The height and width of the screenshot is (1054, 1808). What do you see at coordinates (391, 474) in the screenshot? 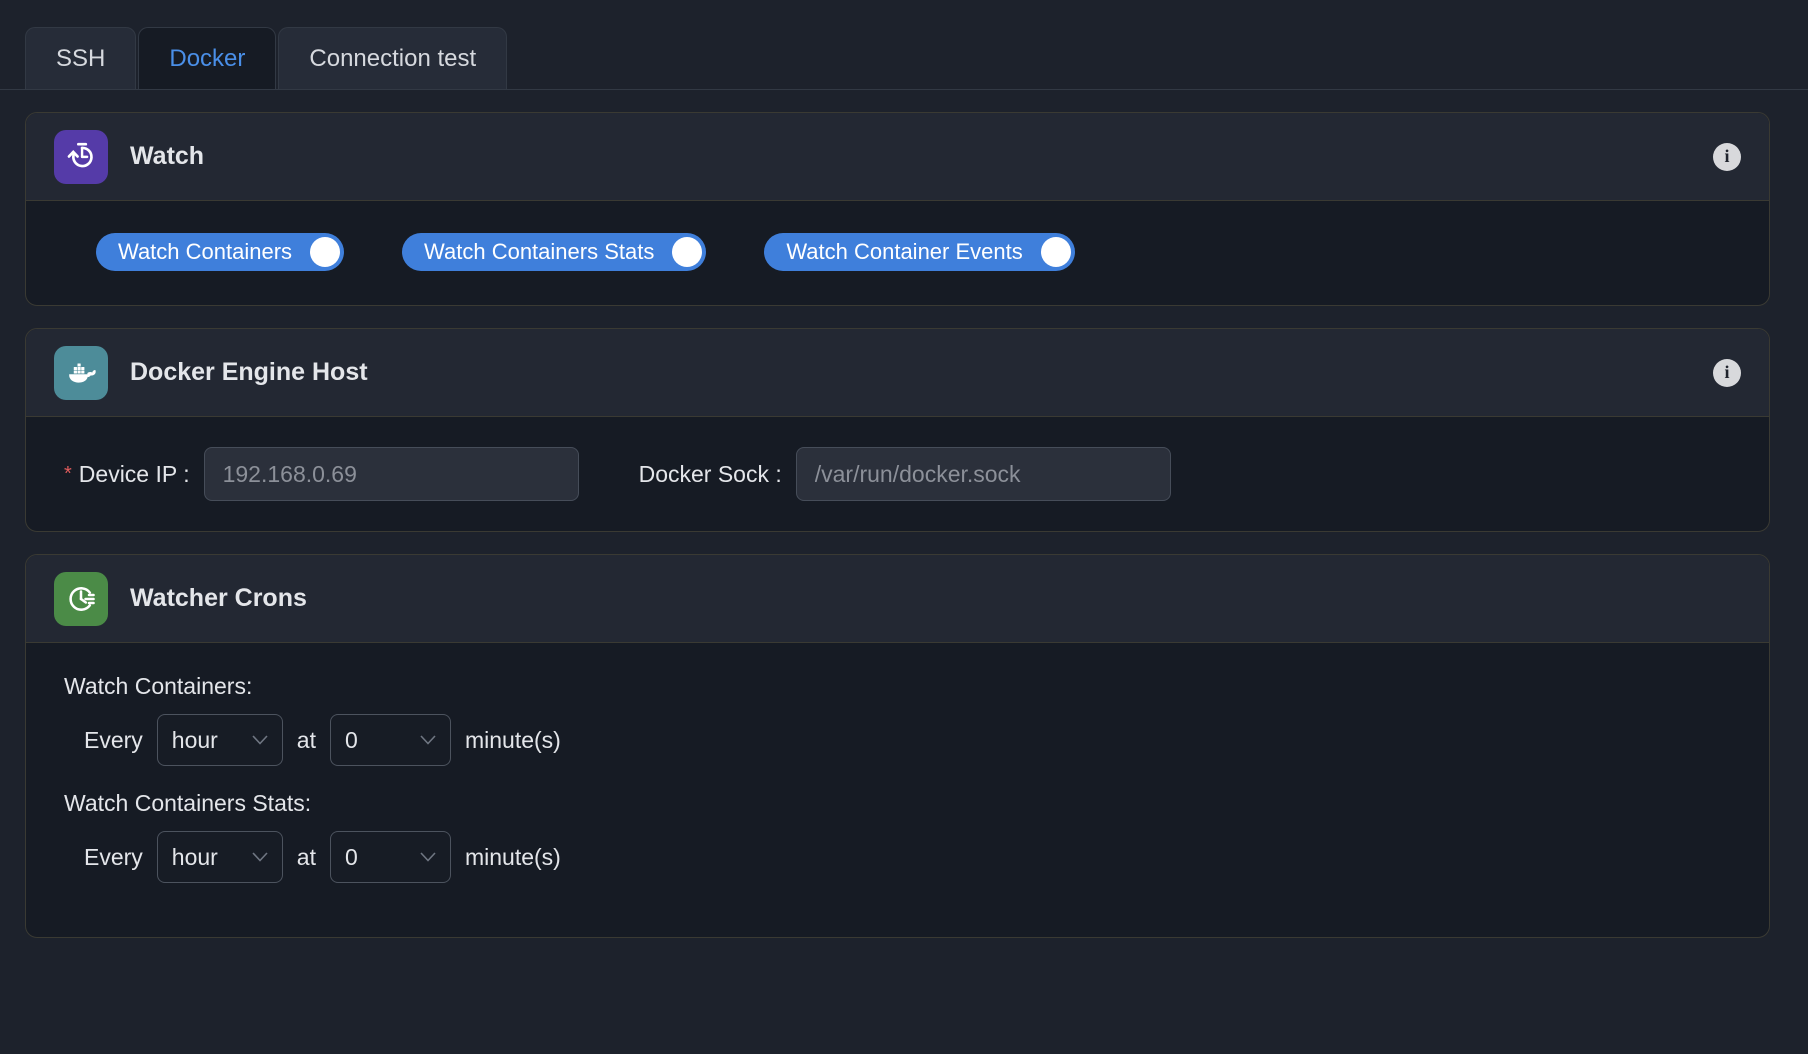
I see `device-ip-input` at bounding box center [391, 474].